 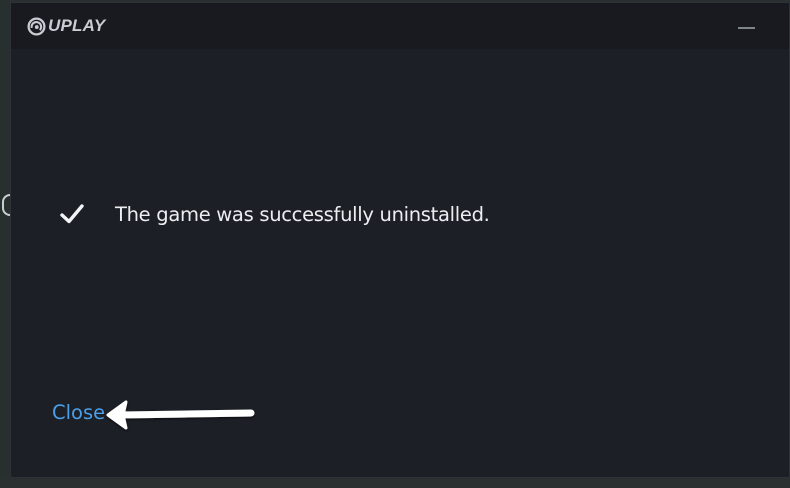 What do you see at coordinates (400, 26) in the screenshot?
I see `titlebar: UPLAY` at bounding box center [400, 26].